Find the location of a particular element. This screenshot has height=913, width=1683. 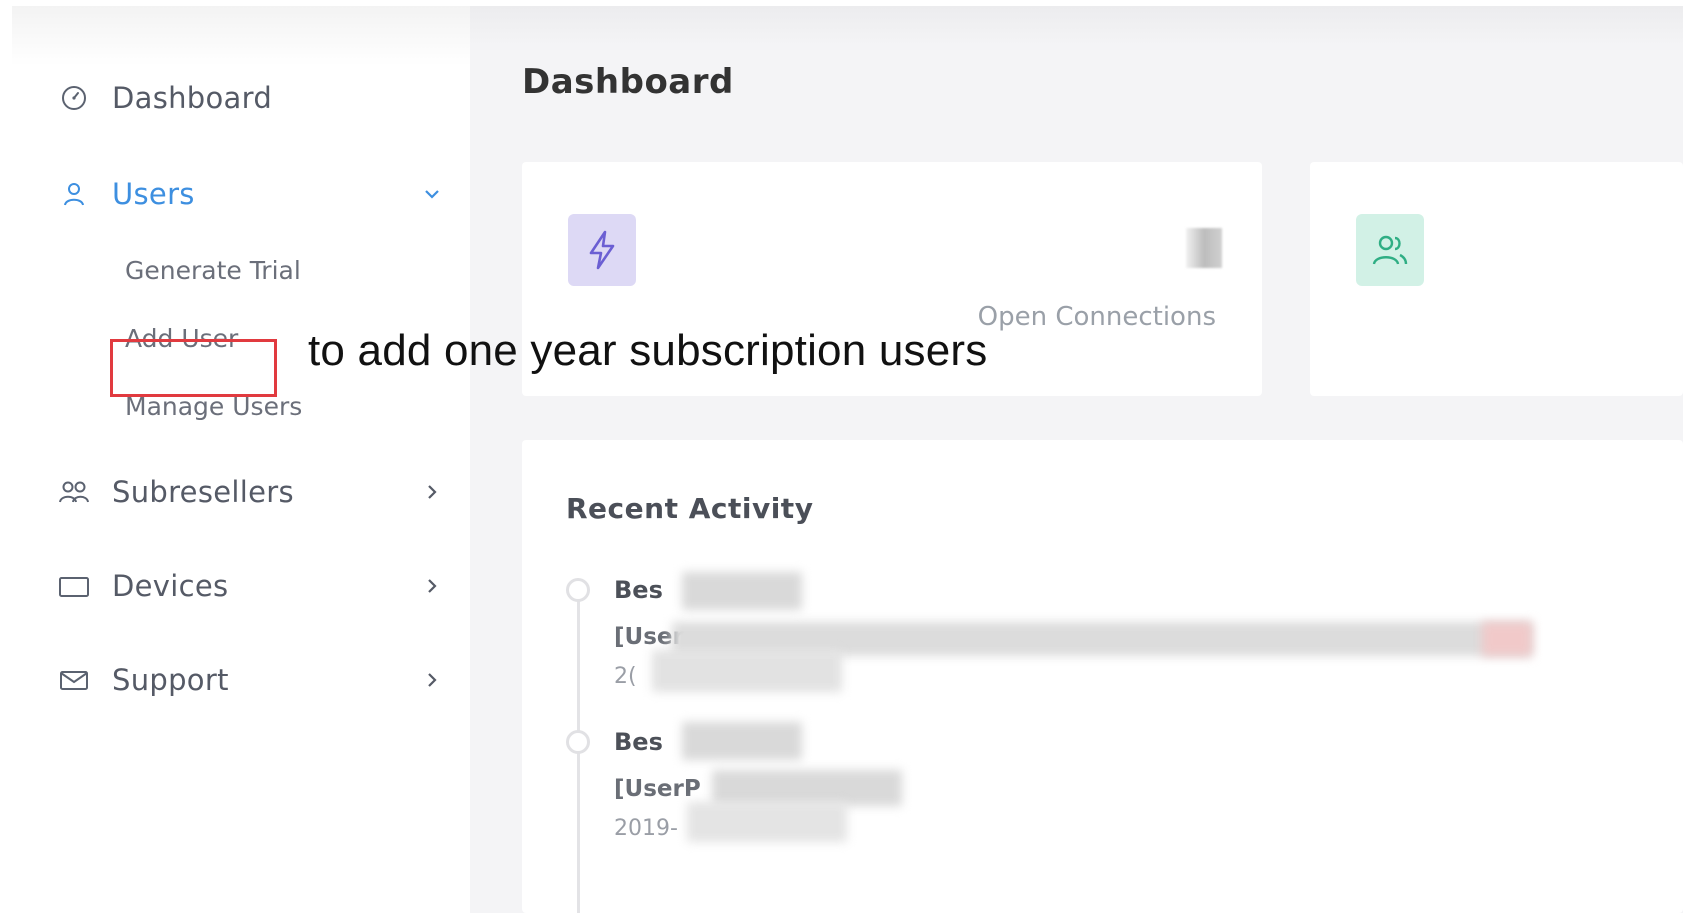

sidebar-item-label: Devices is located at coordinates (170, 586).